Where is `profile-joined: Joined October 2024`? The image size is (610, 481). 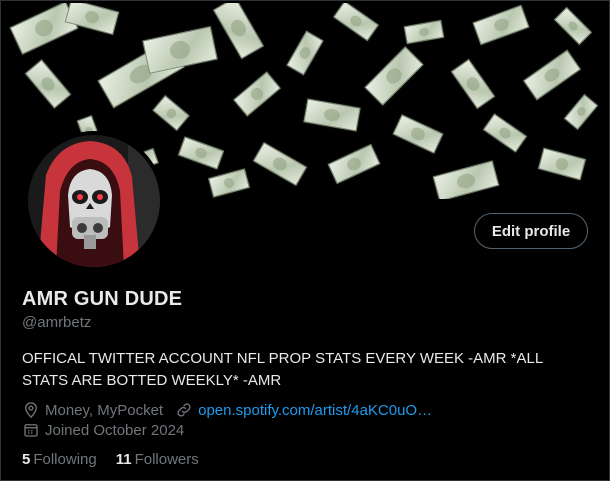 profile-joined: Joined October 2024 is located at coordinates (103, 430).